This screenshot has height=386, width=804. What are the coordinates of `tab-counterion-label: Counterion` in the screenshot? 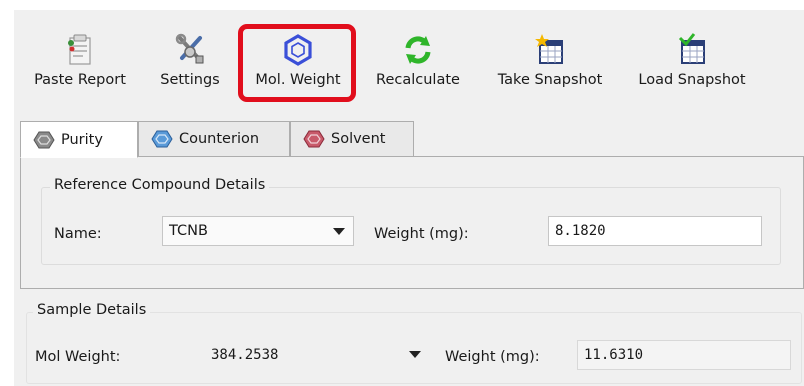 It's located at (219, 139).